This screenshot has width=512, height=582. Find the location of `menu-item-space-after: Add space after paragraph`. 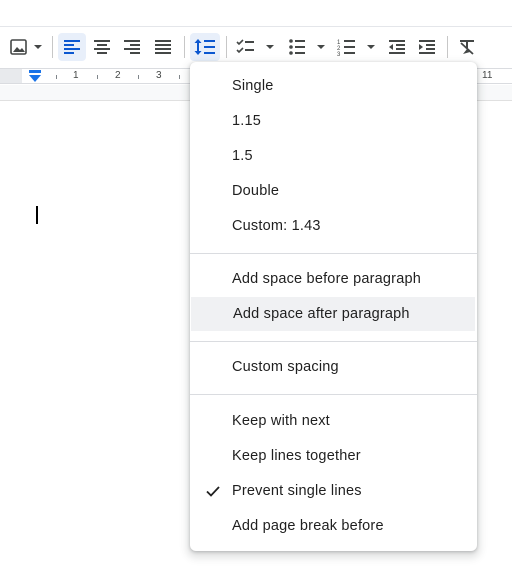

menu-item-space-after: Add space after paragraph is located at coordinates (333, 314).